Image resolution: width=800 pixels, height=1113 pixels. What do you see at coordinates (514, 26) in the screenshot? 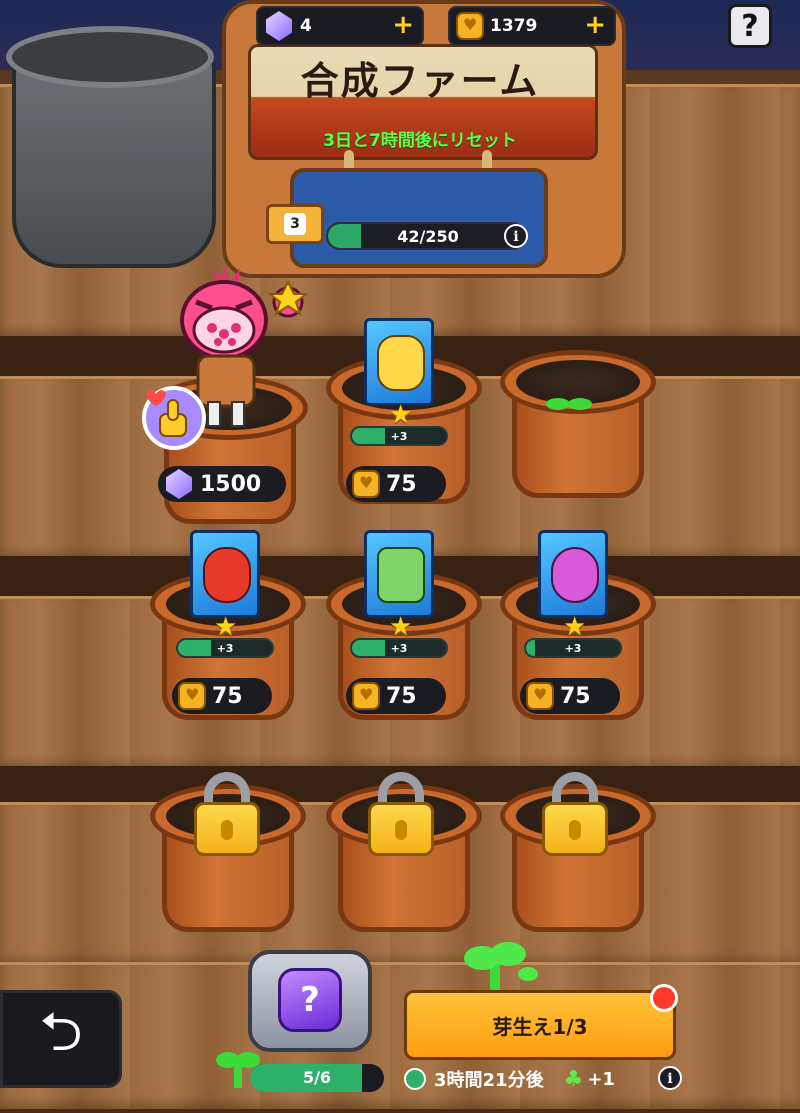
I see `coin-count: 1379` at bounding box center [514, 26].